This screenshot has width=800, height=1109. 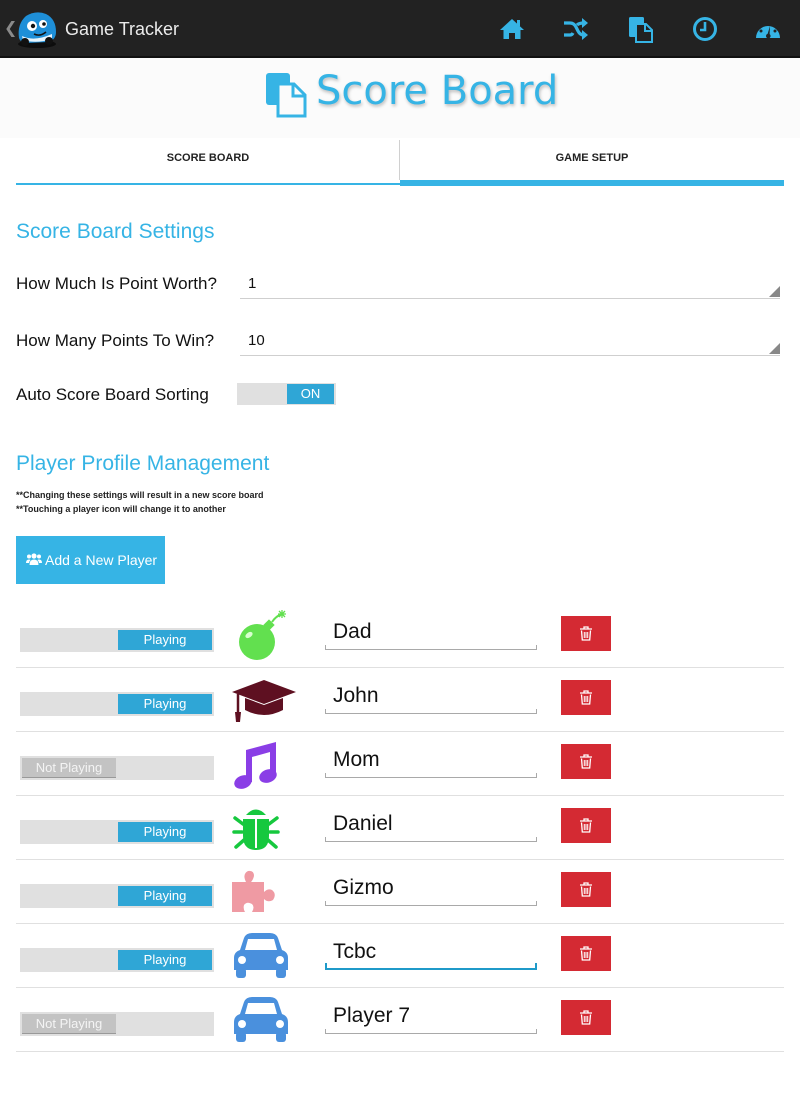 I want to click on tab-game-setup: GAME SETUP, so click(x=592, y=162).